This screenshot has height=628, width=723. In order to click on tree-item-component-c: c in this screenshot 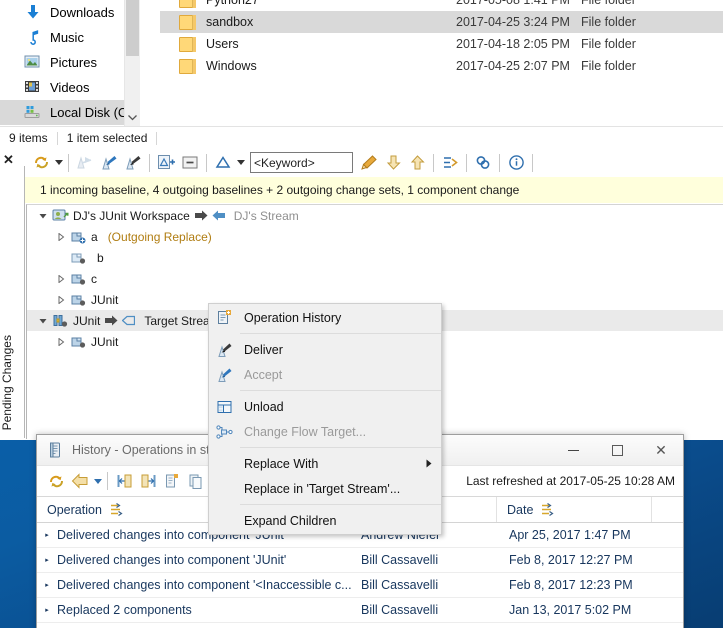, I will do `click(375, 278)`.